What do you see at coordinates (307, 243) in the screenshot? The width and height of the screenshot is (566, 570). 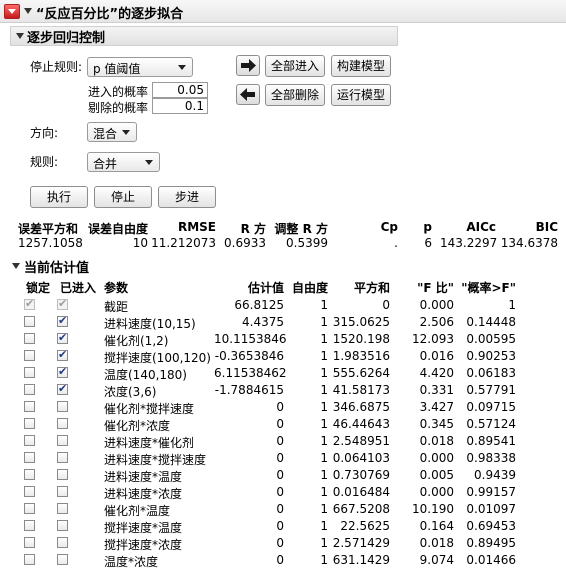 I see `summary-value: 0.5399` at bounding box center [307, 243].